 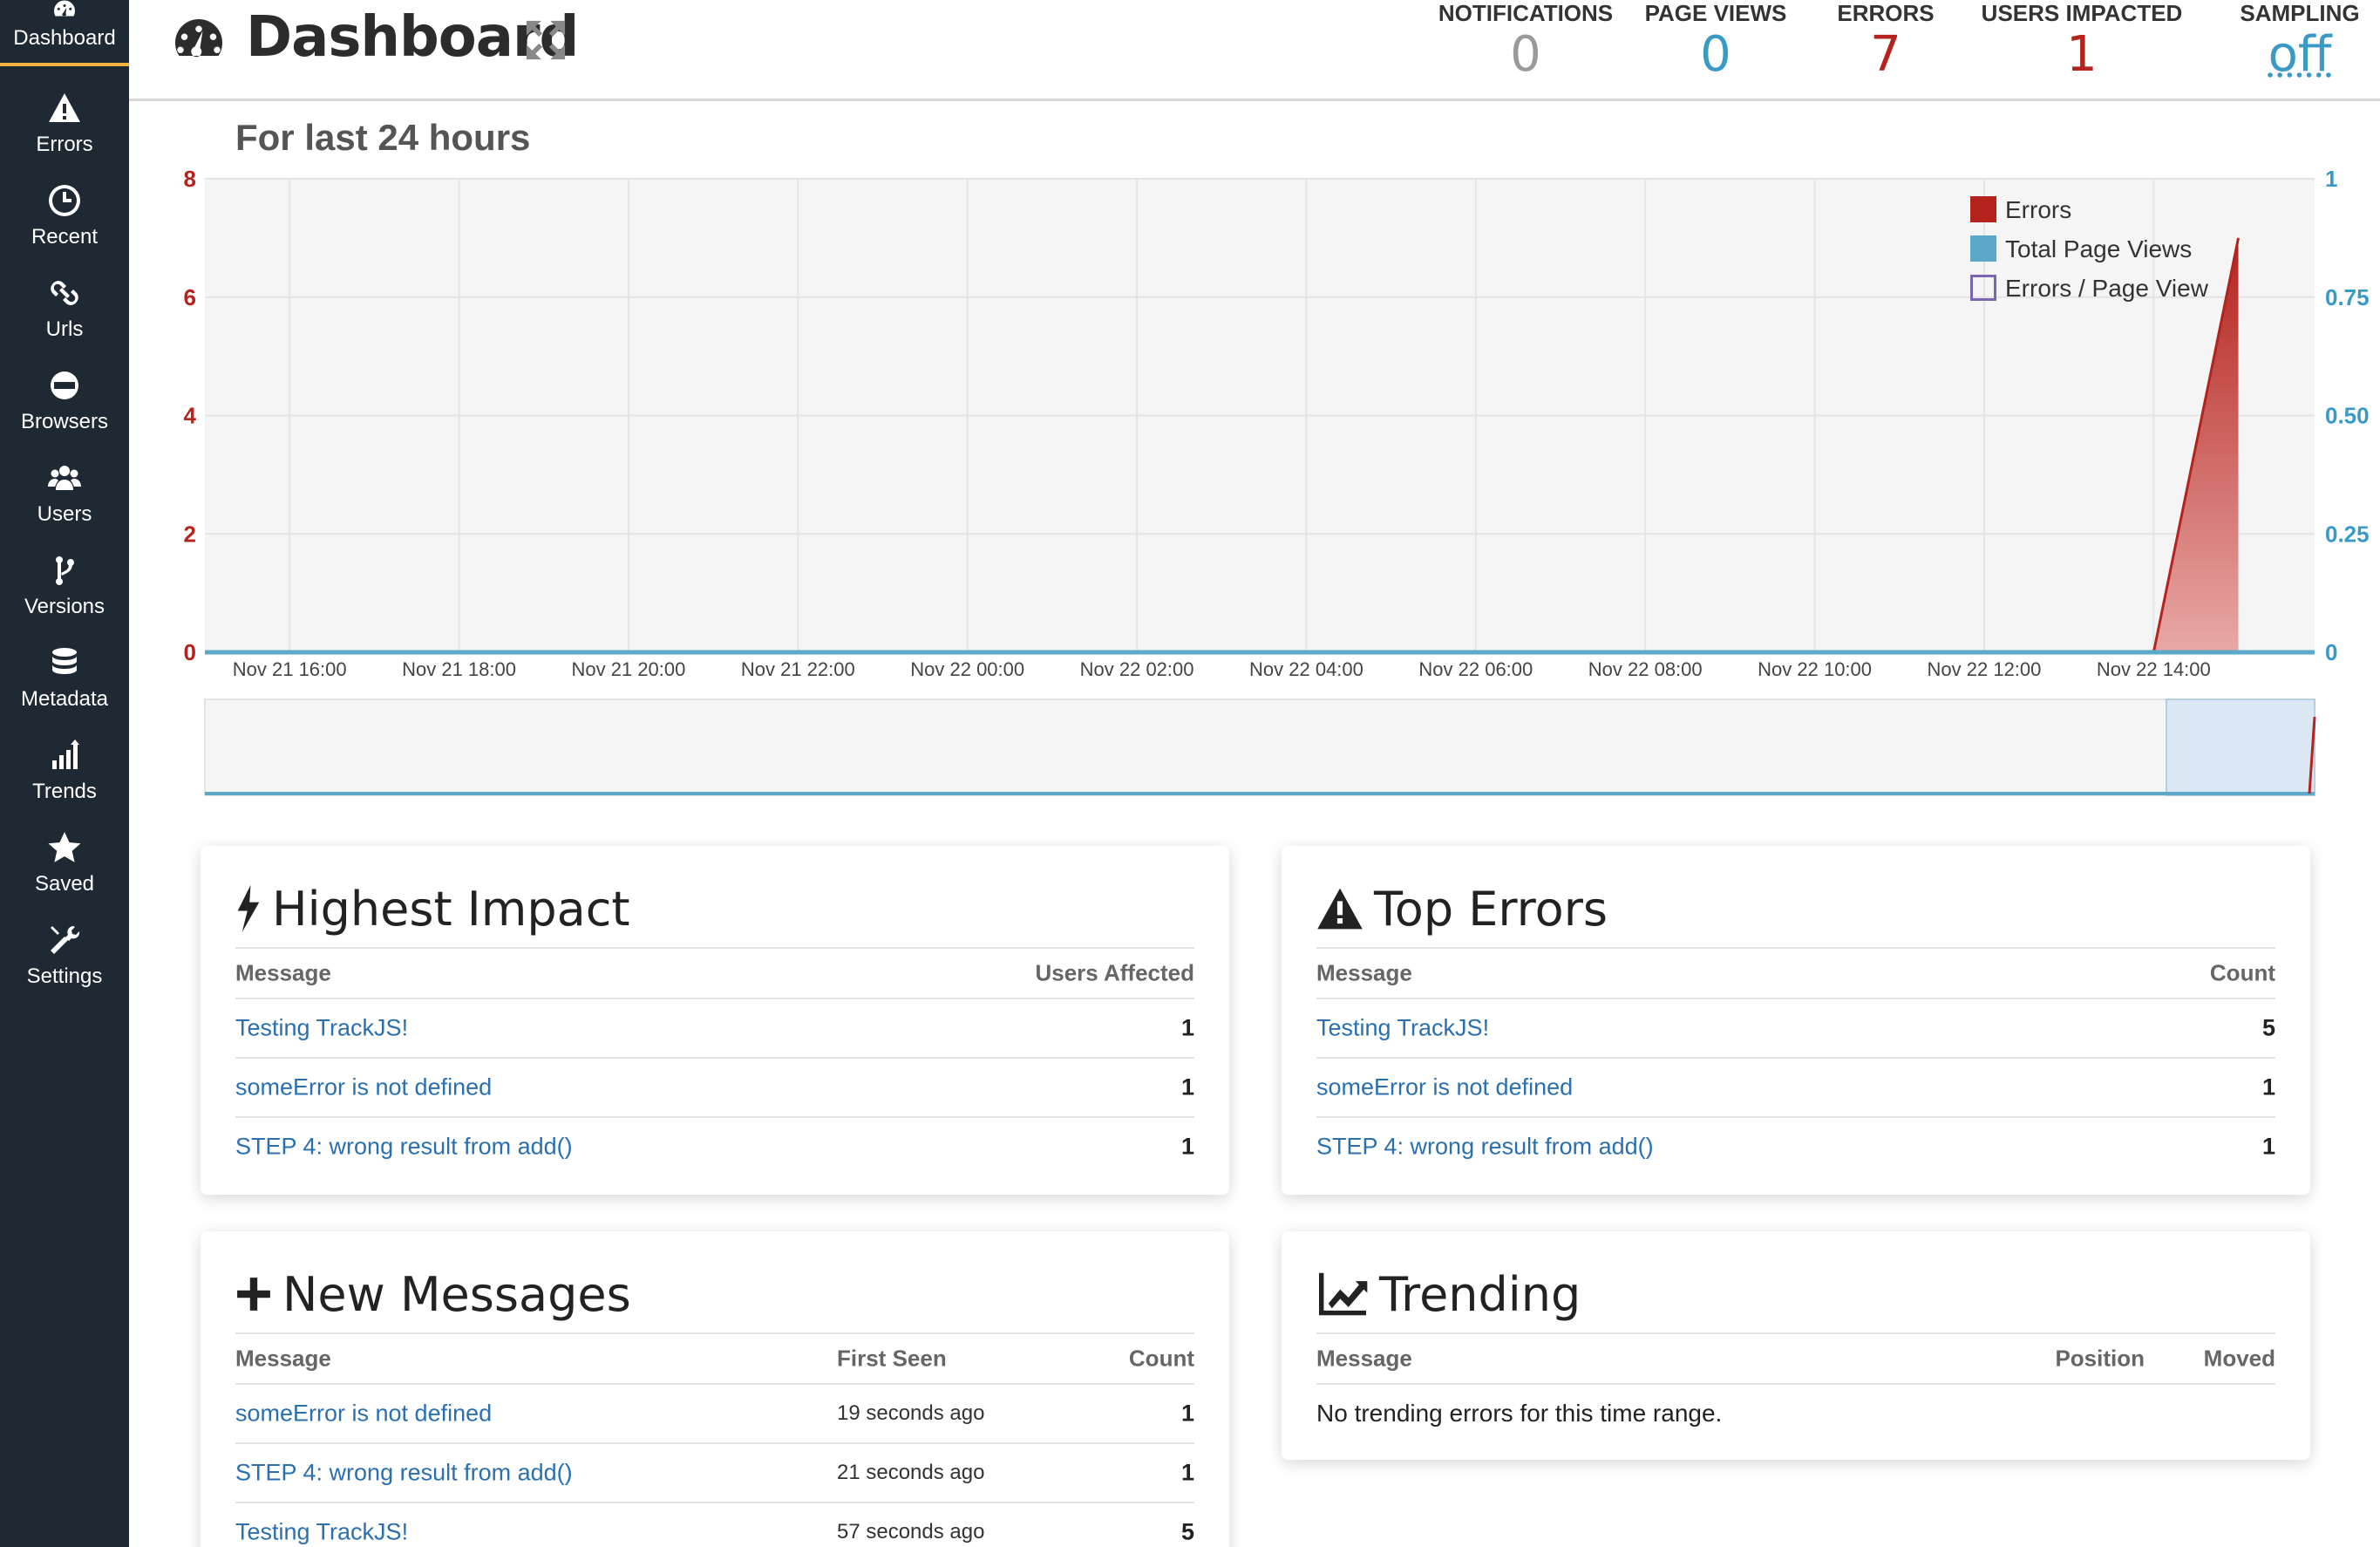 What do you see at coordinates (383, 137) in the screenshot?
I see `chart-subtitle: For last 24 hours` at bounding box center [383, 137].